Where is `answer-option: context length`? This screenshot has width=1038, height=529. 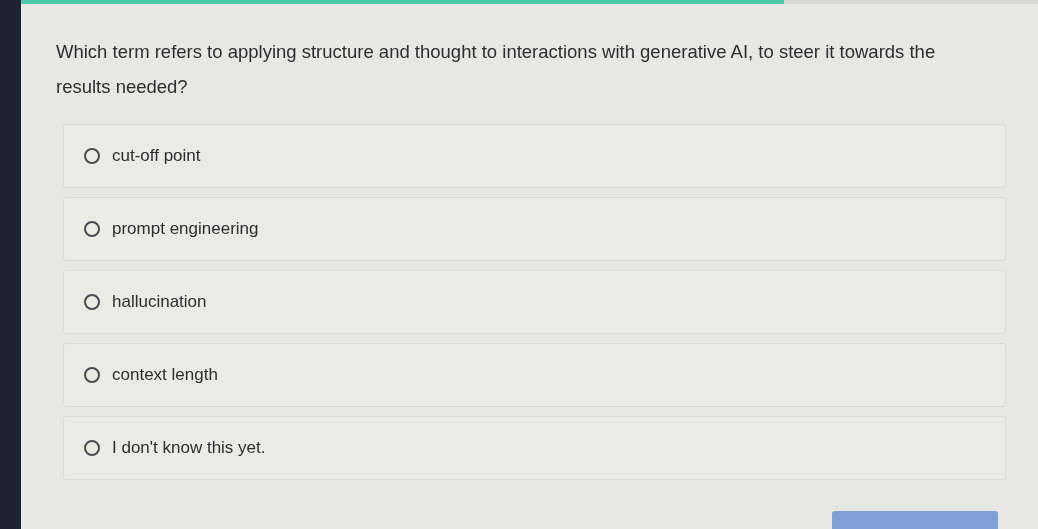
answer-option: context length is located at coordinates (534, 375).